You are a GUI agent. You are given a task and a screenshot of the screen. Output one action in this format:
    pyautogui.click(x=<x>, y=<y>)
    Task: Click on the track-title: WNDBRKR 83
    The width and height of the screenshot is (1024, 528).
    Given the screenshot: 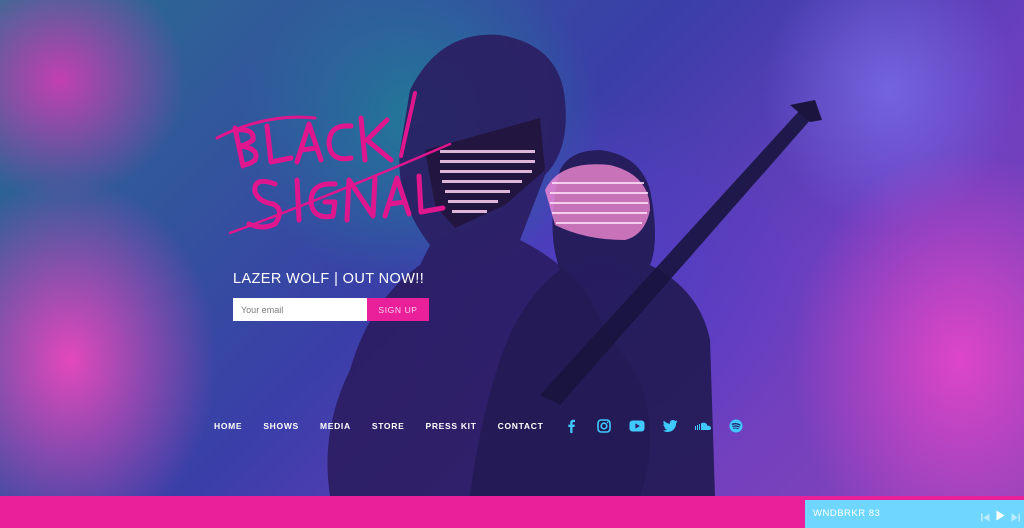 What is the action you would take?
    pyautogui.click(x=847, y=513)
    